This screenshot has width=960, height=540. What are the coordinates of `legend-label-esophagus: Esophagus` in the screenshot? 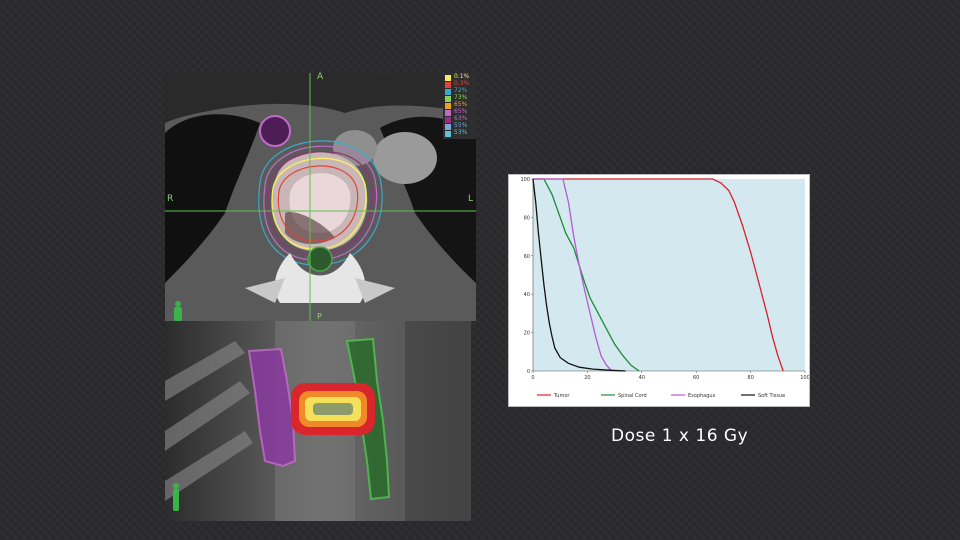 It's located at (702, 396).